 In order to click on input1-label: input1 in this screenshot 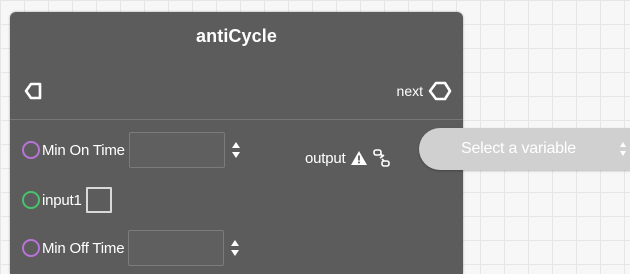, I will do `click(62, 200)`.